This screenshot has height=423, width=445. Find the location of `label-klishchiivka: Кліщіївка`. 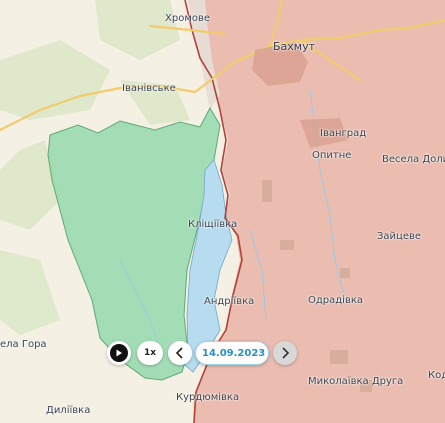

label-klishchiivka: Кліщіївка is located at coordinates (213, 224).